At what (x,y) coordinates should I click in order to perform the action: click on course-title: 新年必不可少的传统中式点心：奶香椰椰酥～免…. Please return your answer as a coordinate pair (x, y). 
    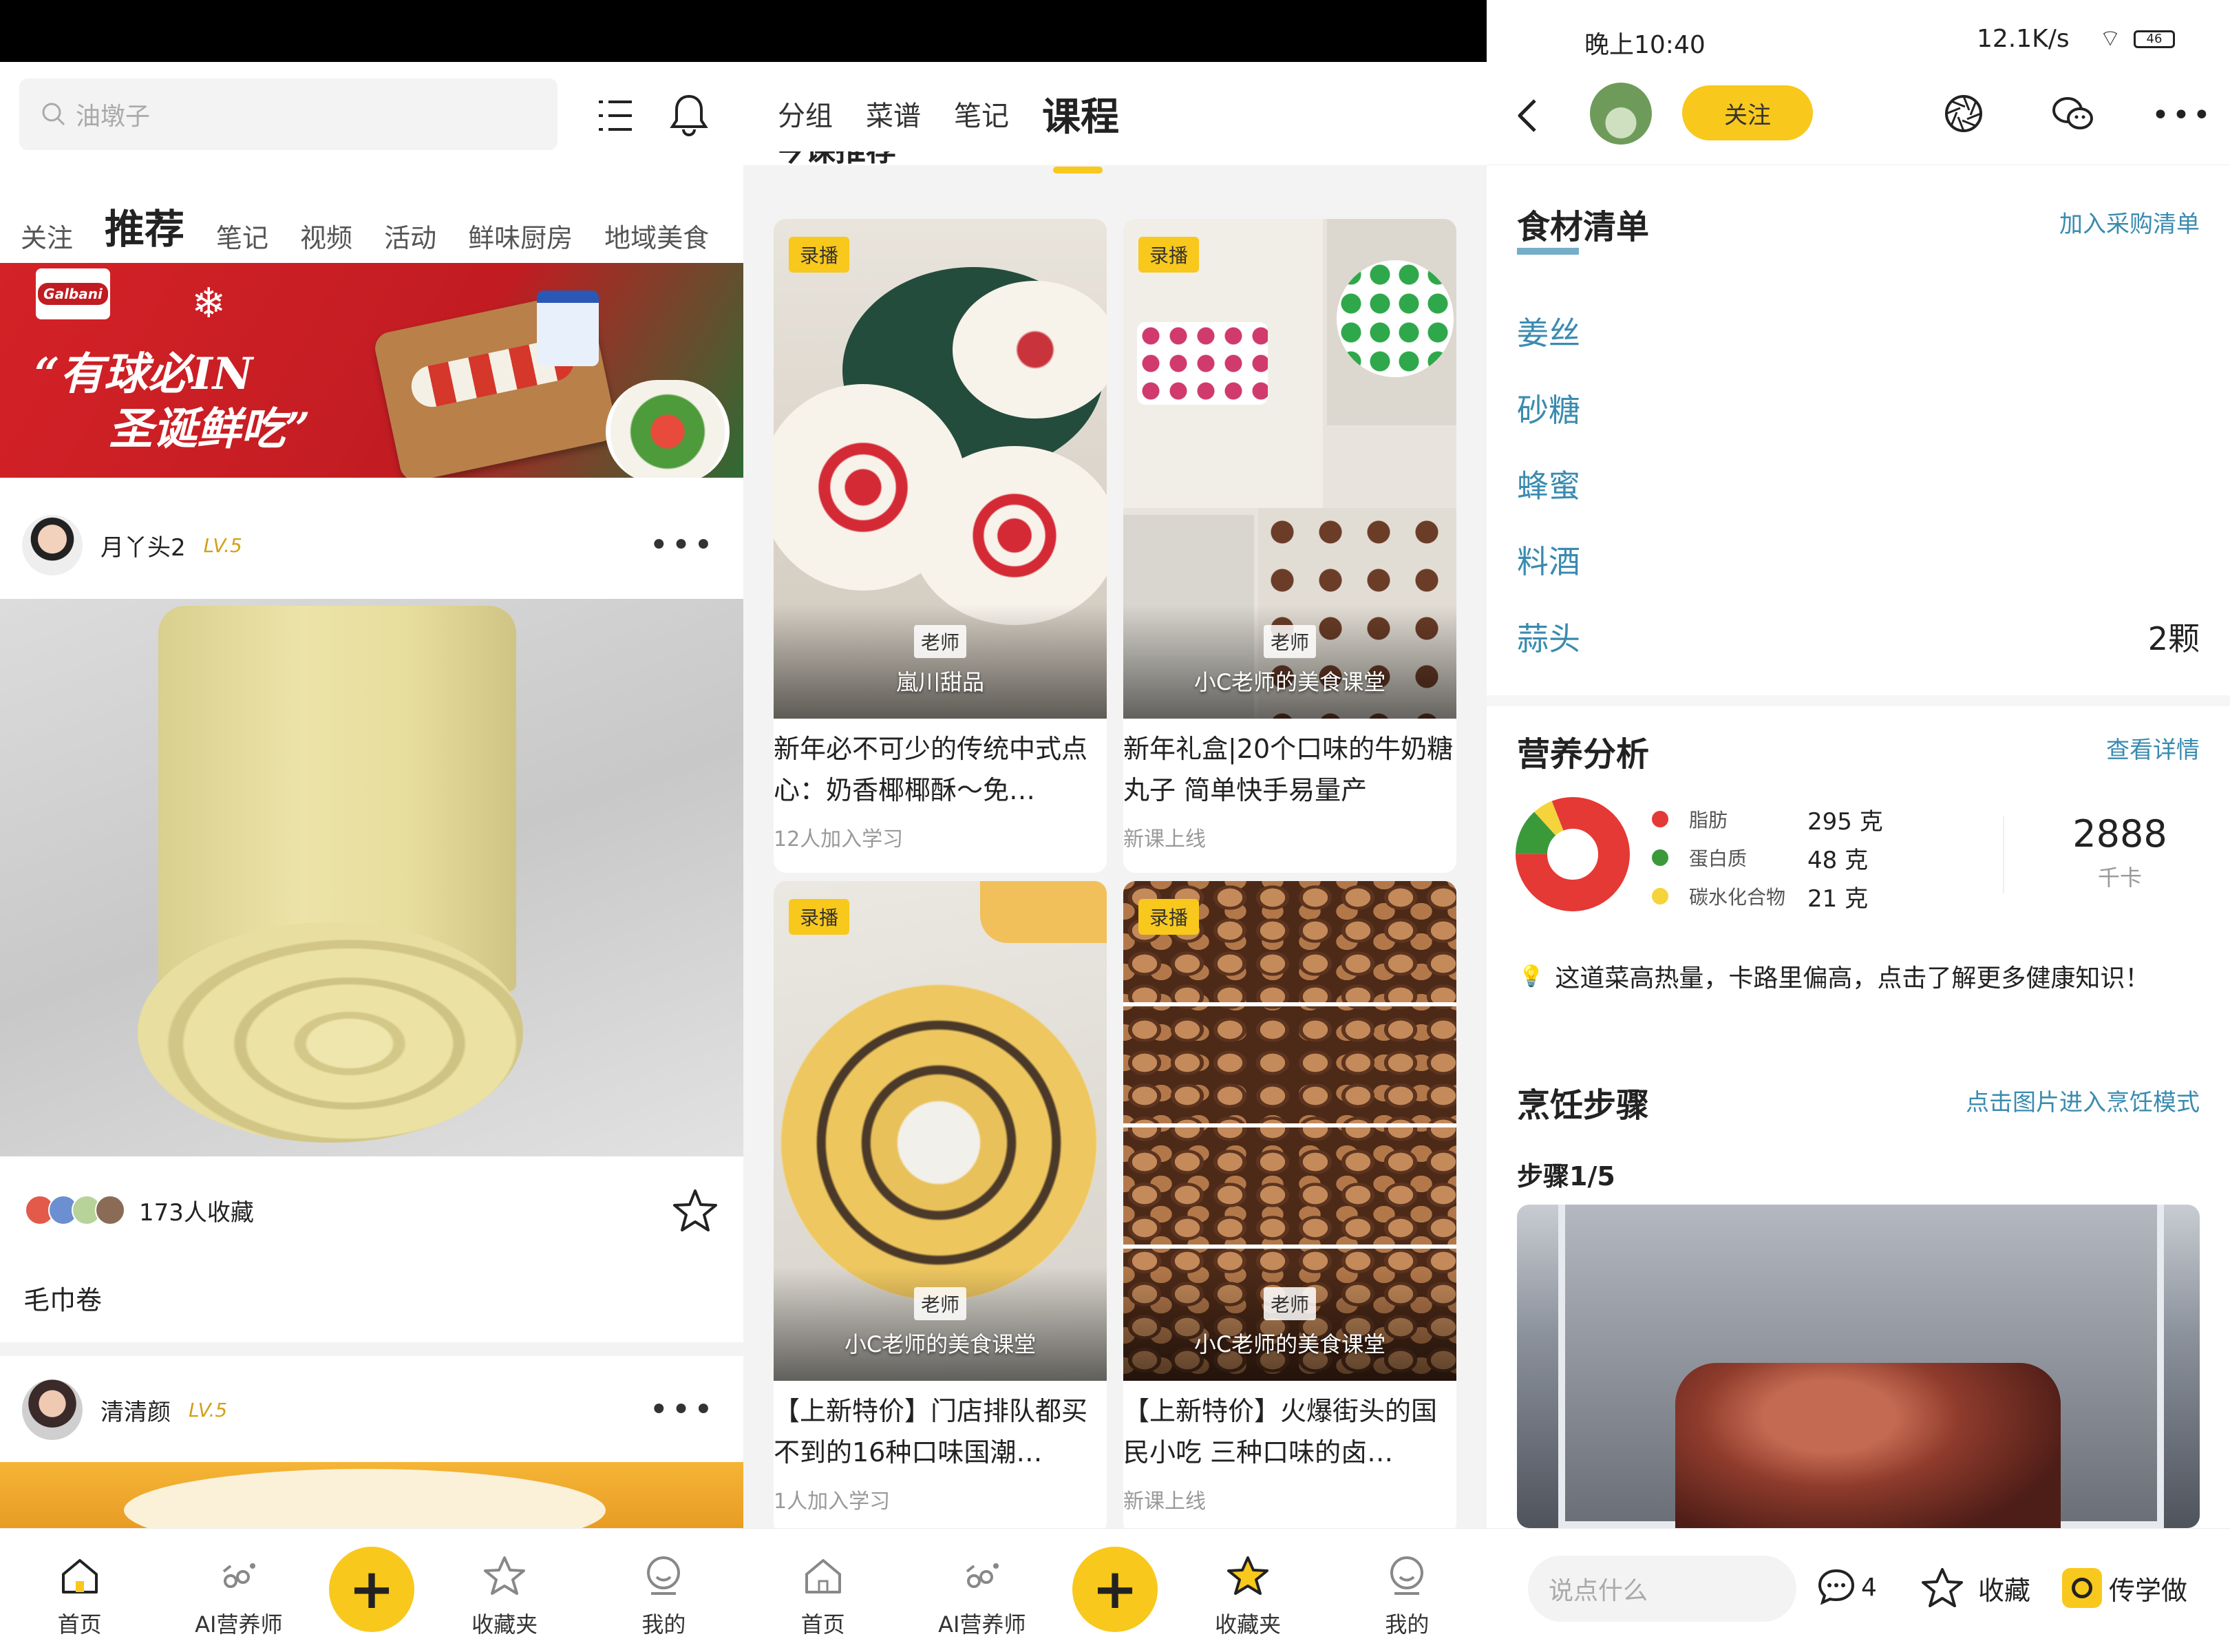
    Looking at the image, I should click on (931, 770).